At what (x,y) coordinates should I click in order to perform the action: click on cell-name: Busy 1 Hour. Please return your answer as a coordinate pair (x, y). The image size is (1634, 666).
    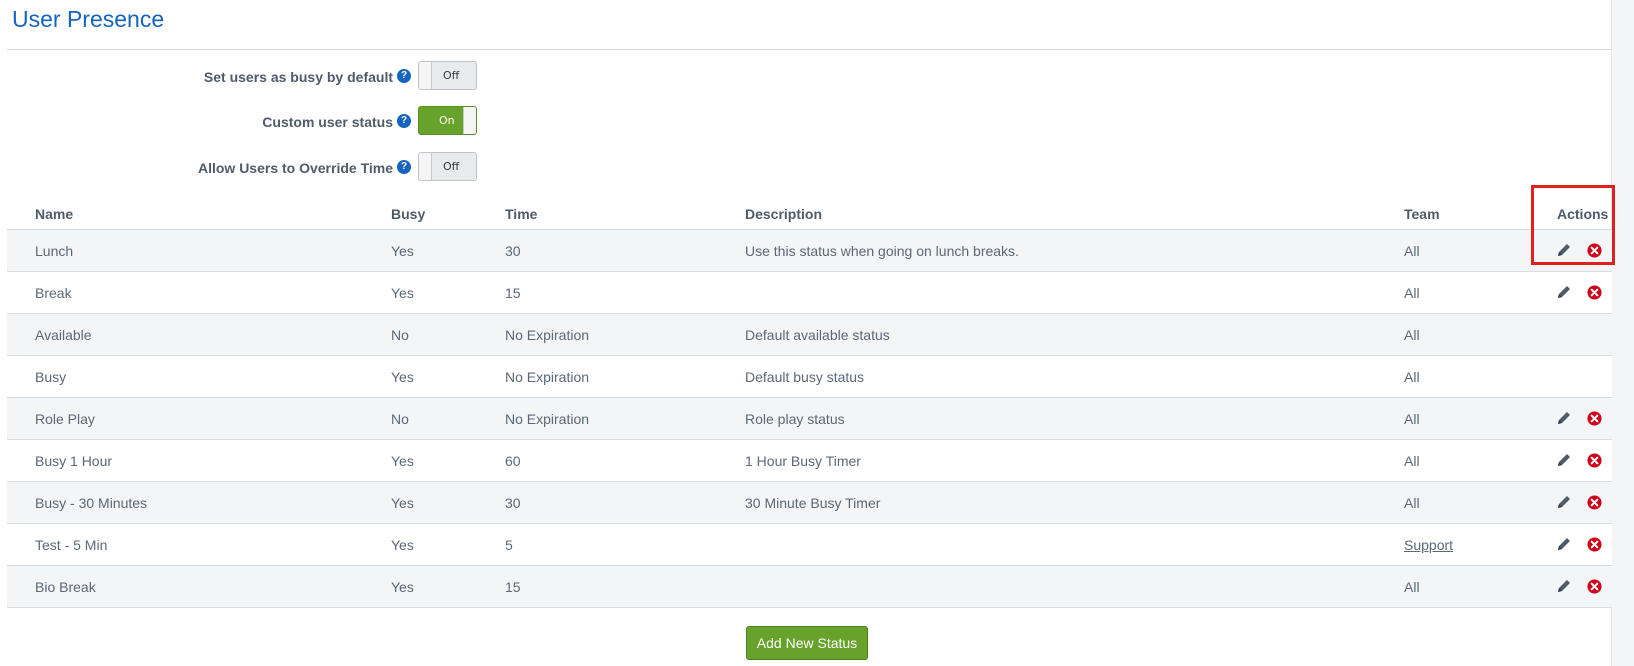
    Looking at the image, I should click on (74, 461).